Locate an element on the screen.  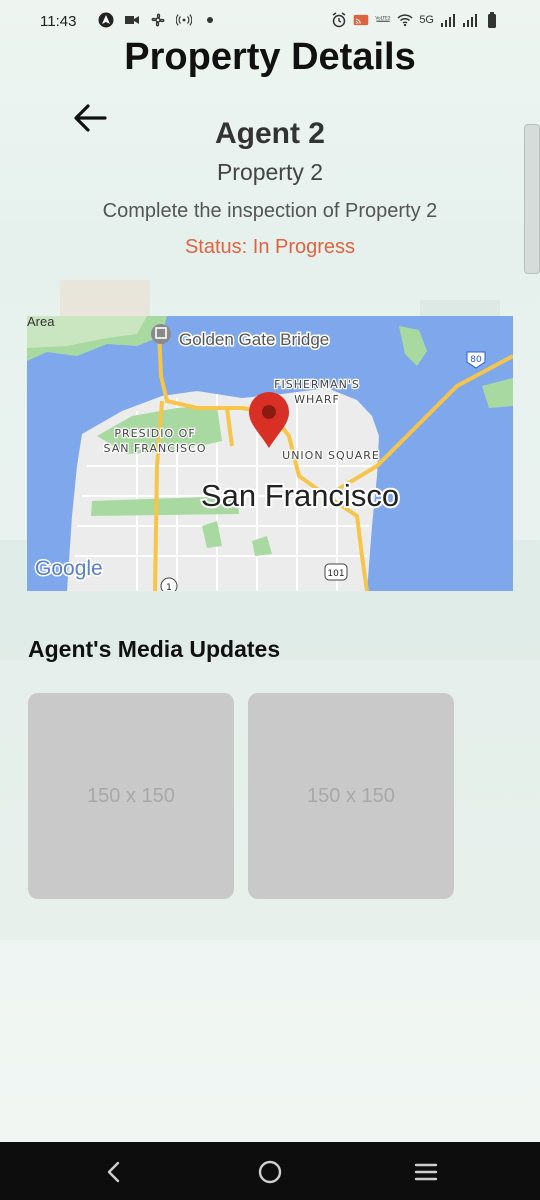
map-label-union-square: UNION SQUARE is located at coordinates (331, 455).